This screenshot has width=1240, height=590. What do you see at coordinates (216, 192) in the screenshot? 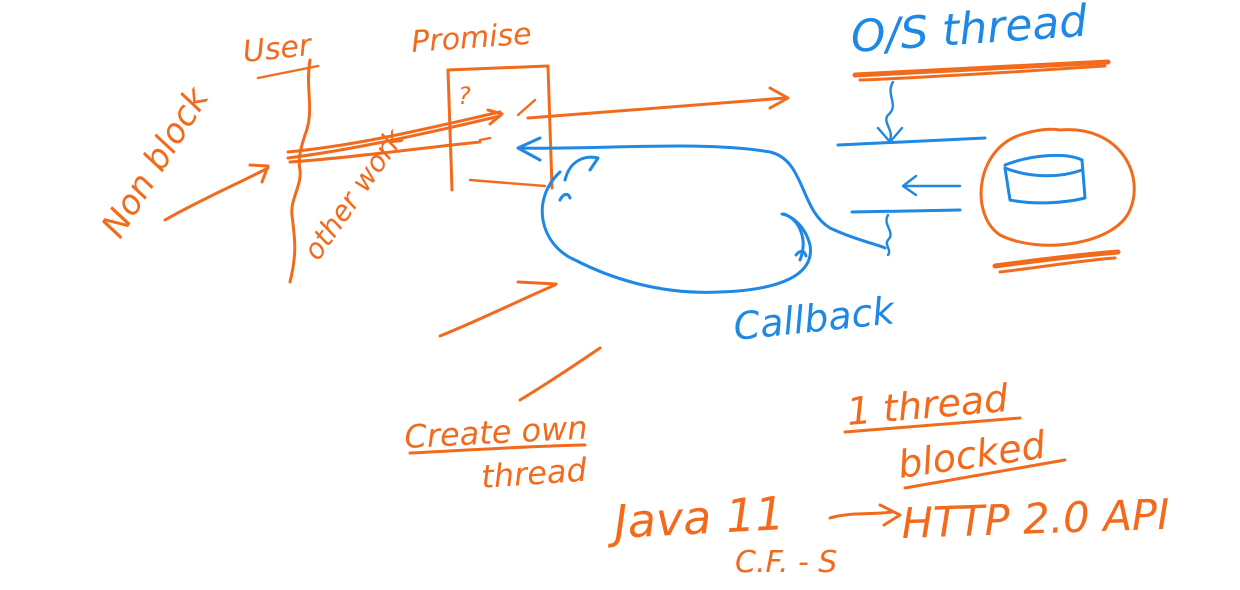
I see `non-blocking-arrow` at bounding box center [216, 192].